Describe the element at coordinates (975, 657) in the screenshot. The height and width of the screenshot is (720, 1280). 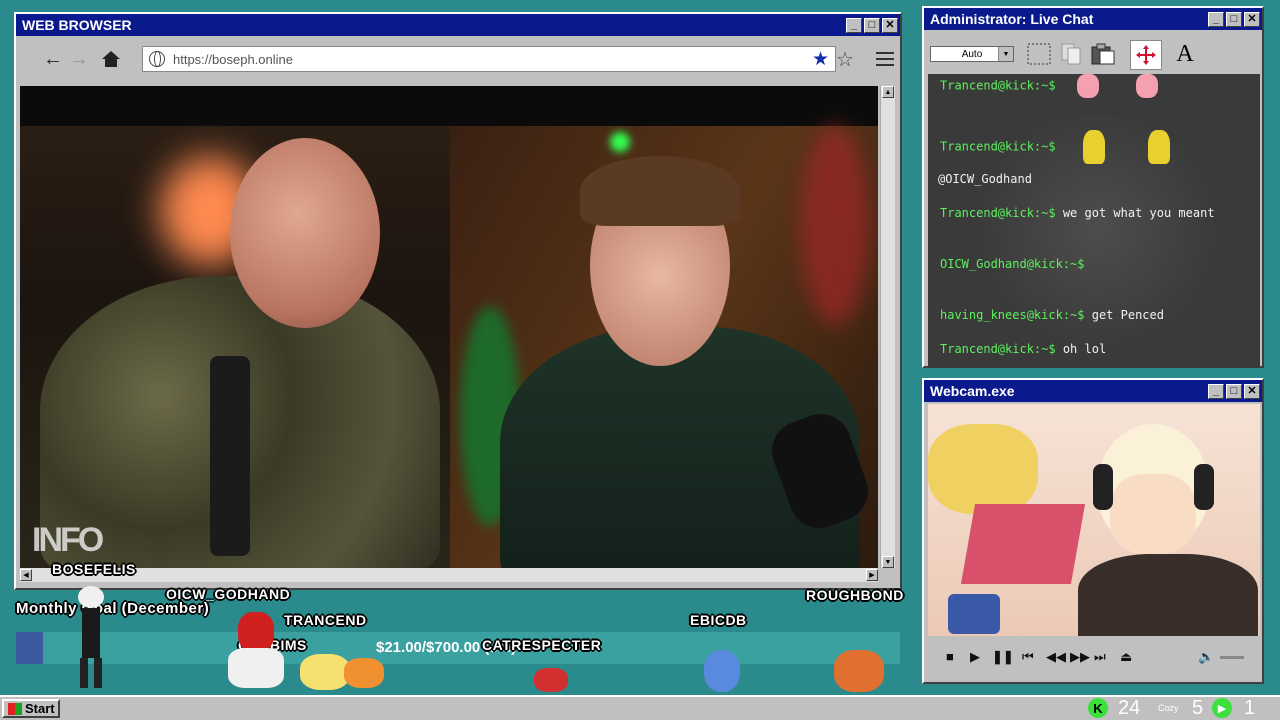
I see `play-icon: ▶` at that location.